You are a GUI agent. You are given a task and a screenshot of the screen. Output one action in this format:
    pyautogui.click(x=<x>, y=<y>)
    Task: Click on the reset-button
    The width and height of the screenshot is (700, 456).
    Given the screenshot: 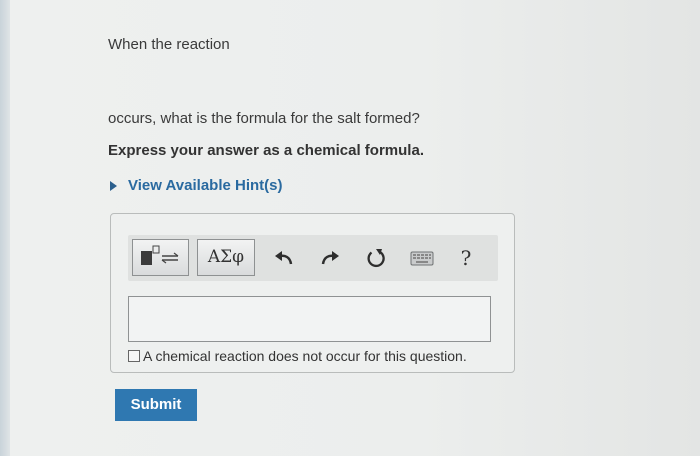 What is the action you would take?
    pyautogui.click(x=376, y=258)
    